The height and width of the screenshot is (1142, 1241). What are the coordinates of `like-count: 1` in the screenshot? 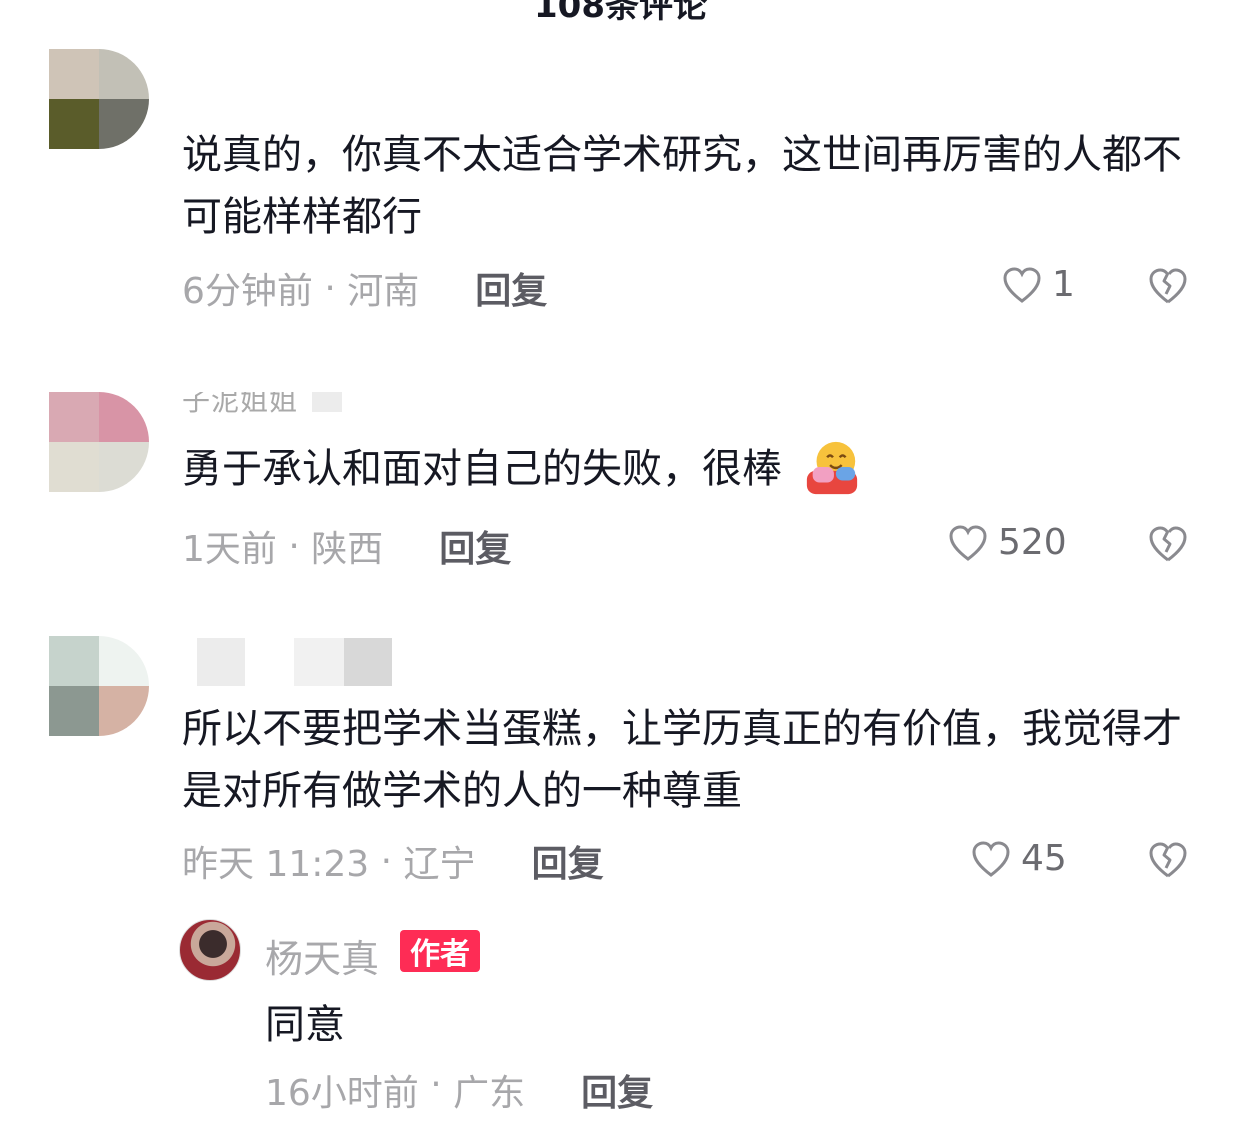 It's located at (1063, 284).